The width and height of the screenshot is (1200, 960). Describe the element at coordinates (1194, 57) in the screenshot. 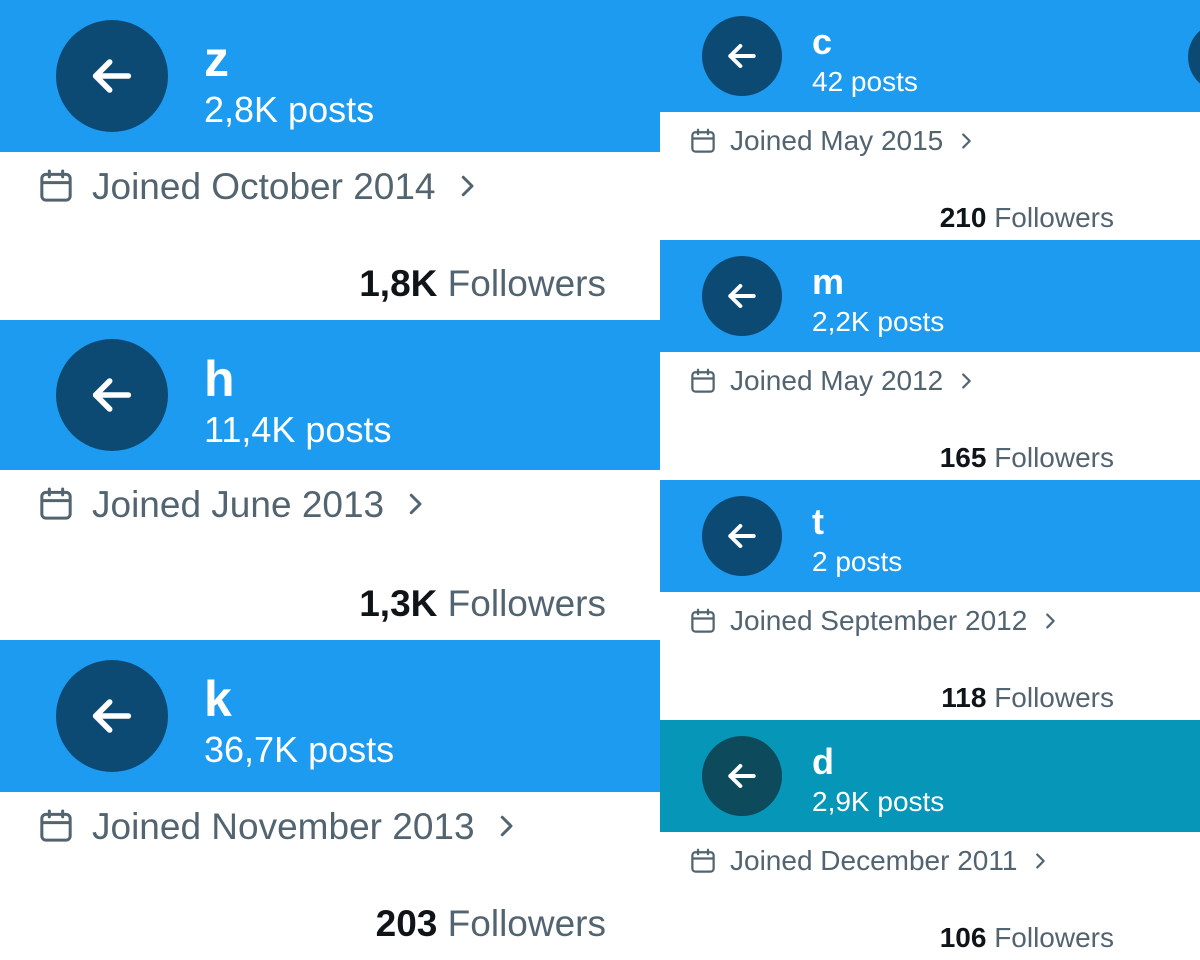

I see `avatar` at that location.